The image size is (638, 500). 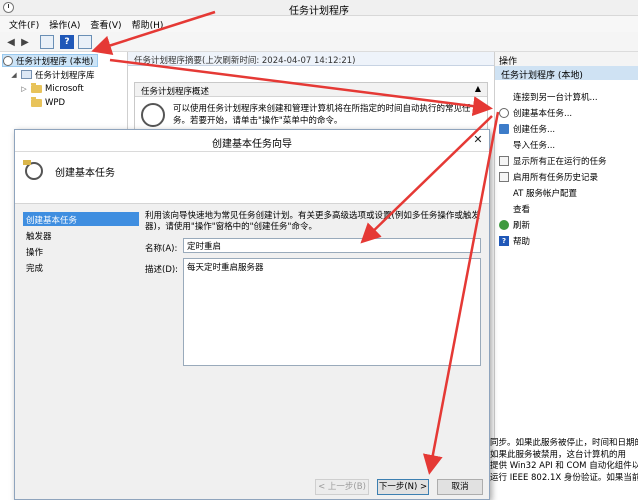 What do you see at coordinates (478, 88) in the screenshot?
I see `collapse-icon: ▲` at bounding box center [478, 88].